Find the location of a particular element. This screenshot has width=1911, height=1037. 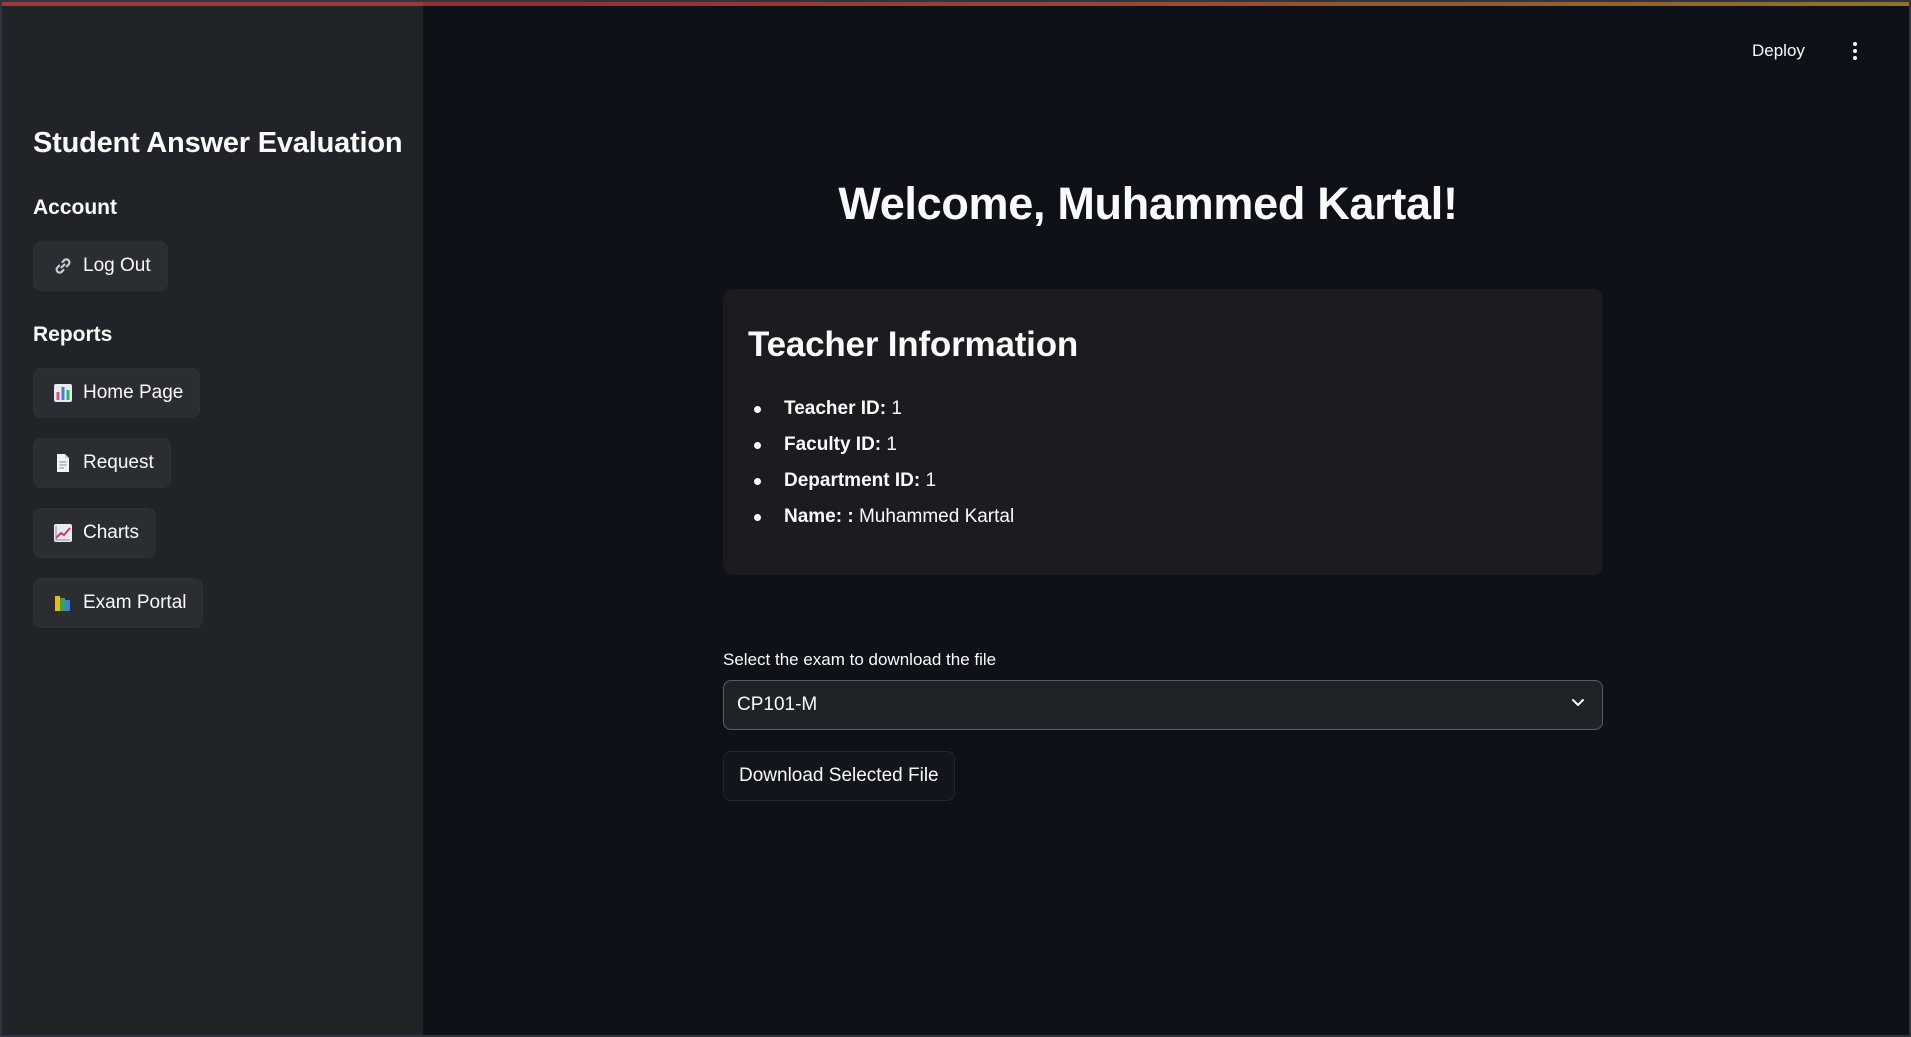

app-title: Student Answer Evaluation is located at coordinates (218, 143).